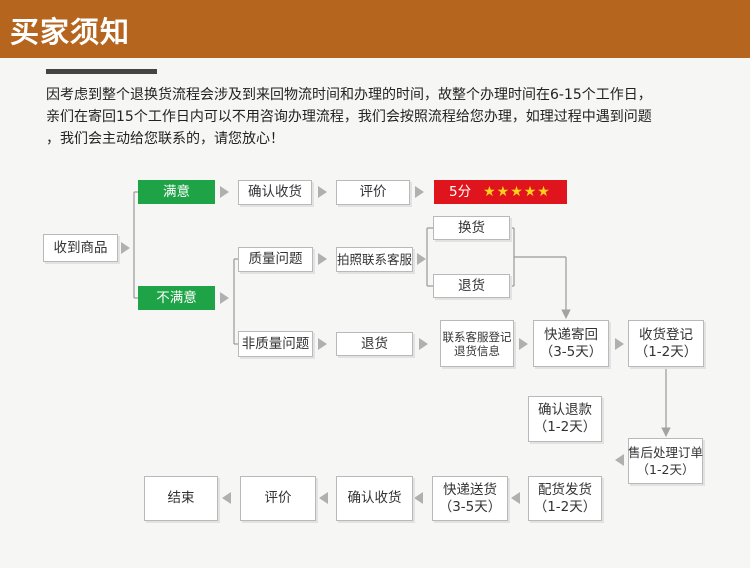  I want to click on node-review-1: 评价, so click(373, 192).